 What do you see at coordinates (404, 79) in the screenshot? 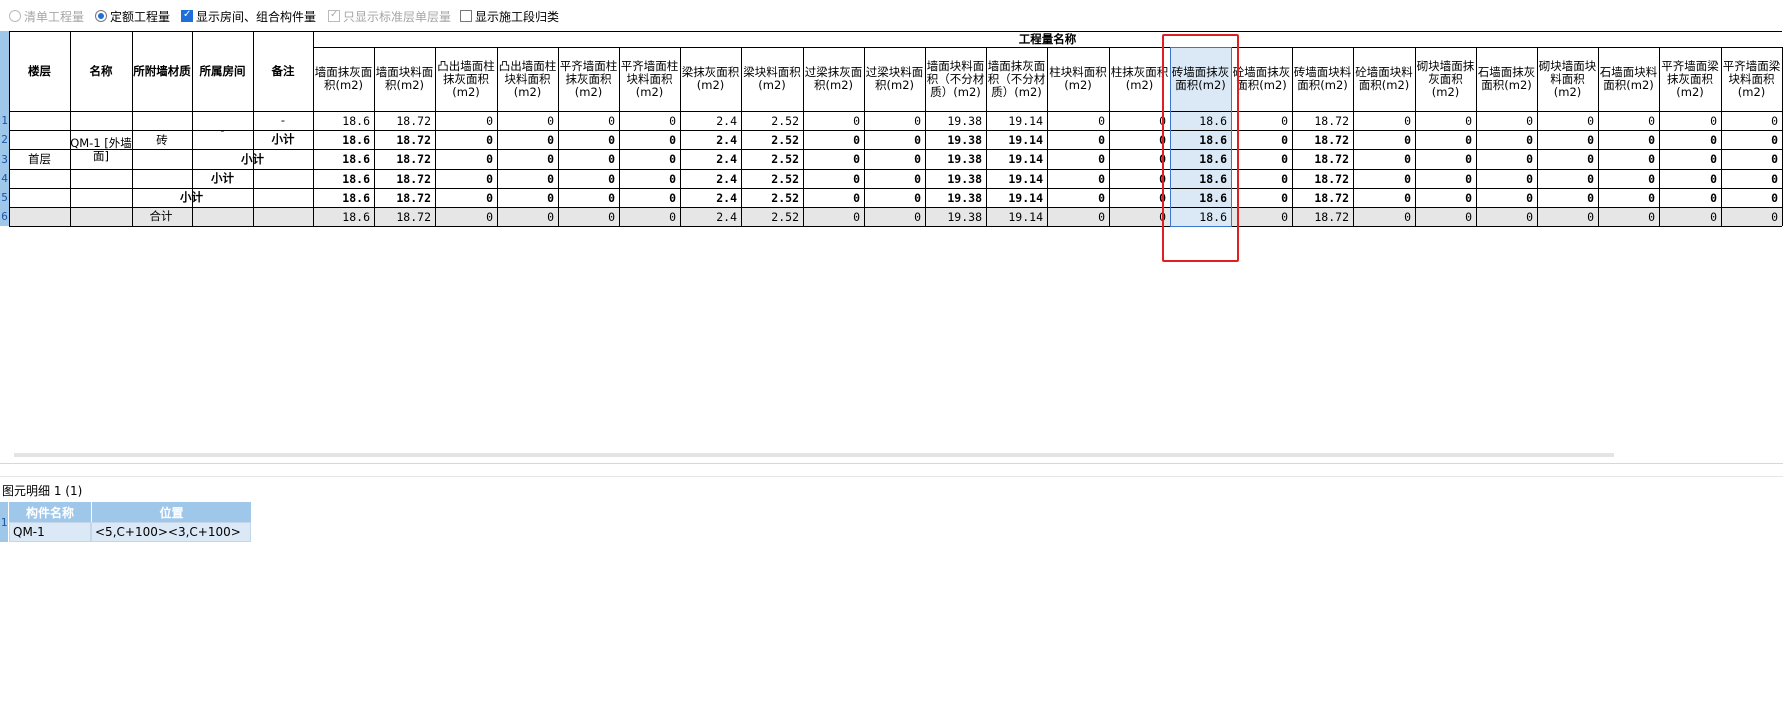
I see `column-header: 墙面块料面积(m2)` at bounding box center [404, 79].